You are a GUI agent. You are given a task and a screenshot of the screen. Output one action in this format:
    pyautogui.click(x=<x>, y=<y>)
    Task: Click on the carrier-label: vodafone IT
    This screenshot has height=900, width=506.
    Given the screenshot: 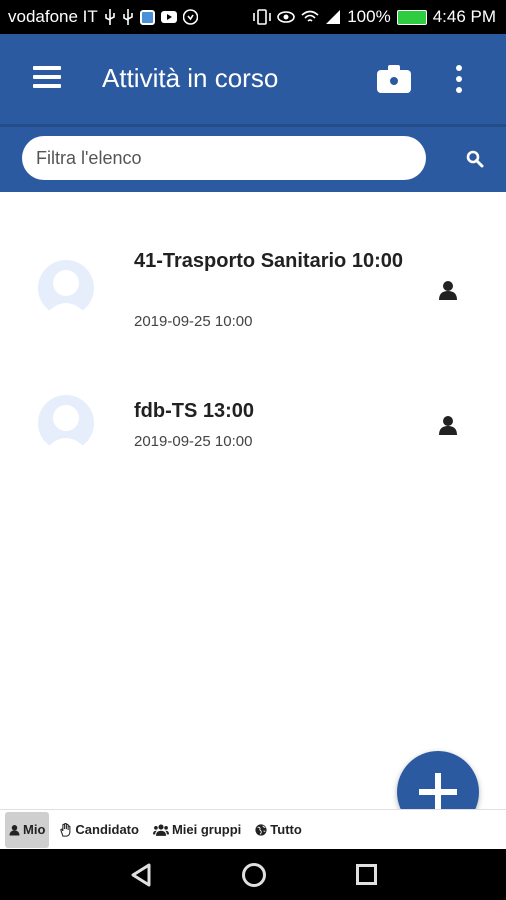 What is the action you would take?
    pyautogui.click(x=53, y=16)
    